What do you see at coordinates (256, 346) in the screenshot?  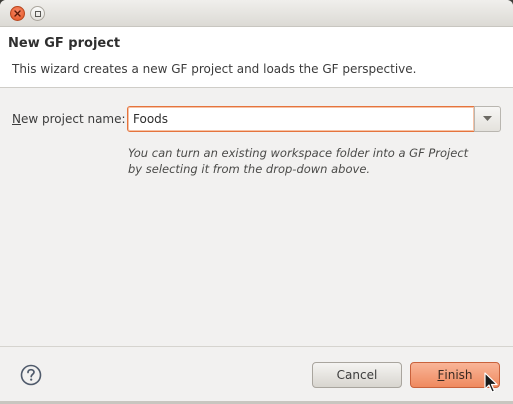 I see `footer-divider` at bounding box center [256, 346].